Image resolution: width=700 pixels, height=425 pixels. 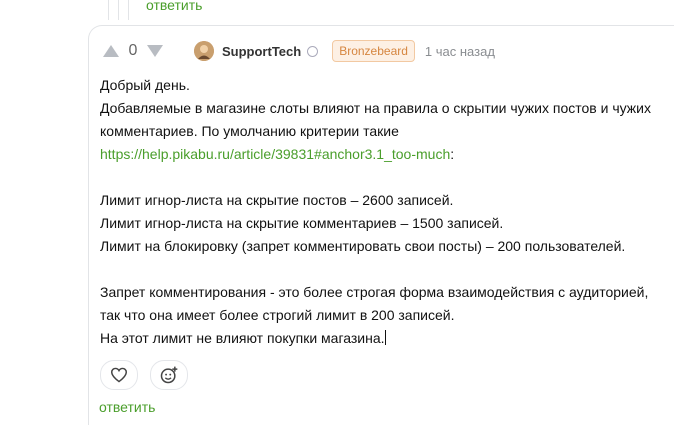 I want to click on avatar, so click(x=204, y=51).